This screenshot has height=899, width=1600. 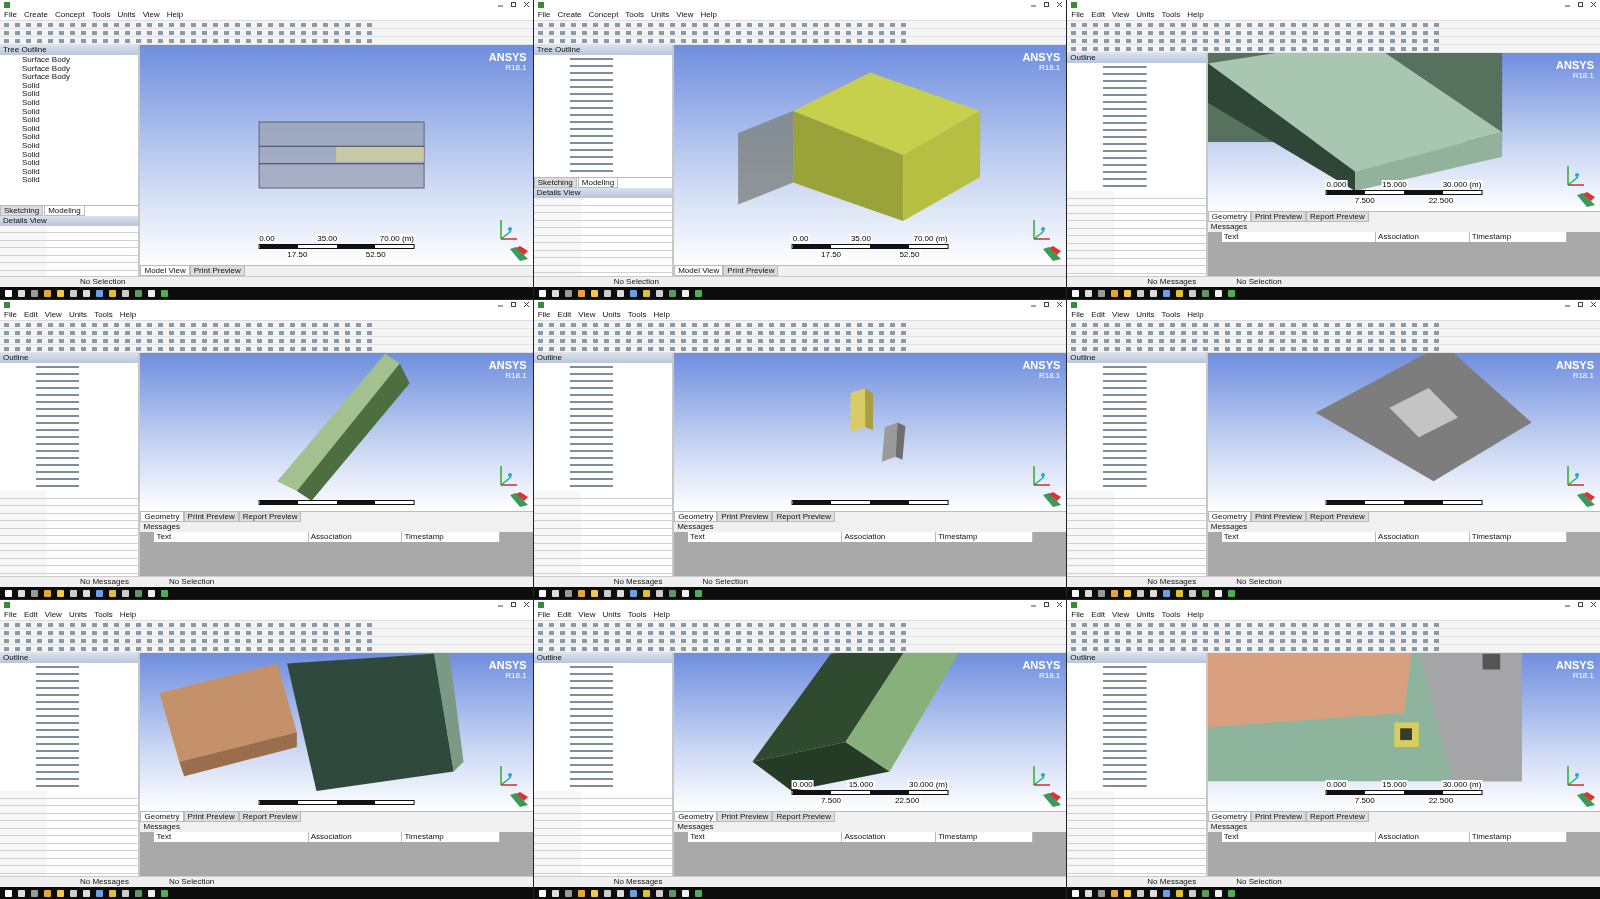 I want to click on tab: Modeling, so click(x=64, y=210).